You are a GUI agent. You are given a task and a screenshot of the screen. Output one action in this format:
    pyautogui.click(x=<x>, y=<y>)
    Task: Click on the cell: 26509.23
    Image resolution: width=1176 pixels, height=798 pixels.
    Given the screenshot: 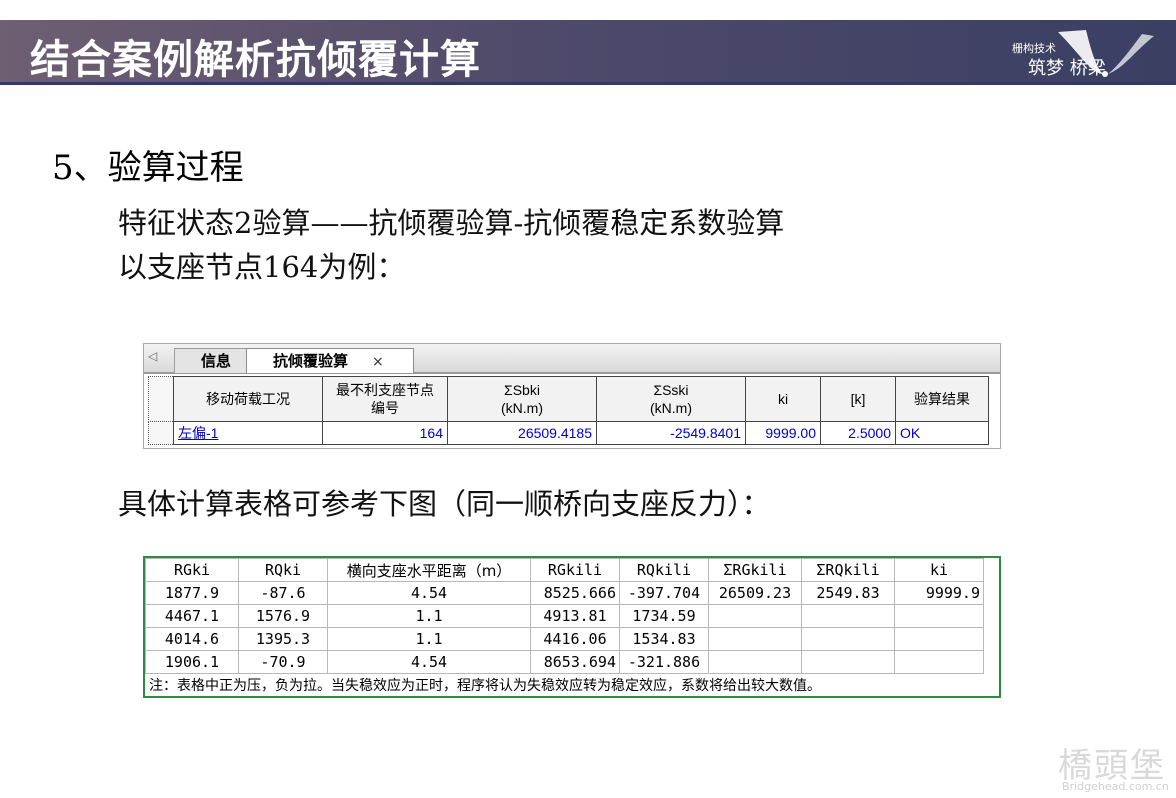 What is the action you would take?
    pyautogui.click(x=755, y=593)
    